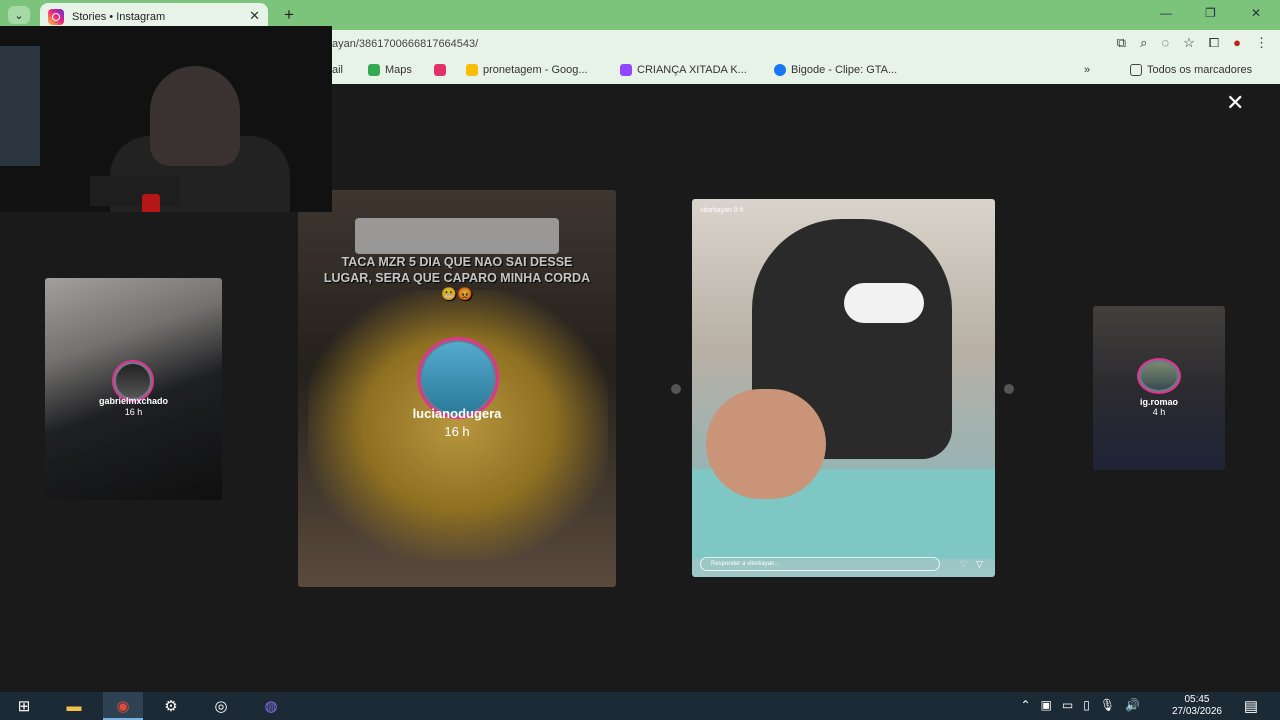 This screenshot has height=720, width=1280. What do you see at coordinates (457, 413) in the screenshot?
I see `story-username: lucianodugera` at bounding box center [457, 413].